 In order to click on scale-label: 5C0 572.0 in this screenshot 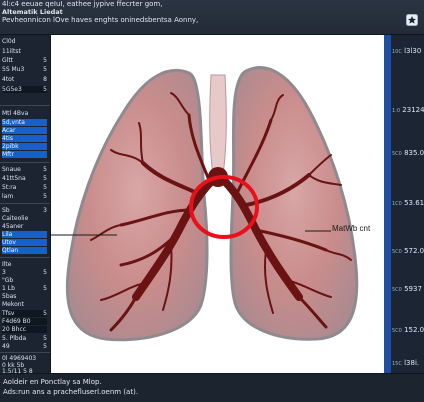, I will do `click(408, 251)`.